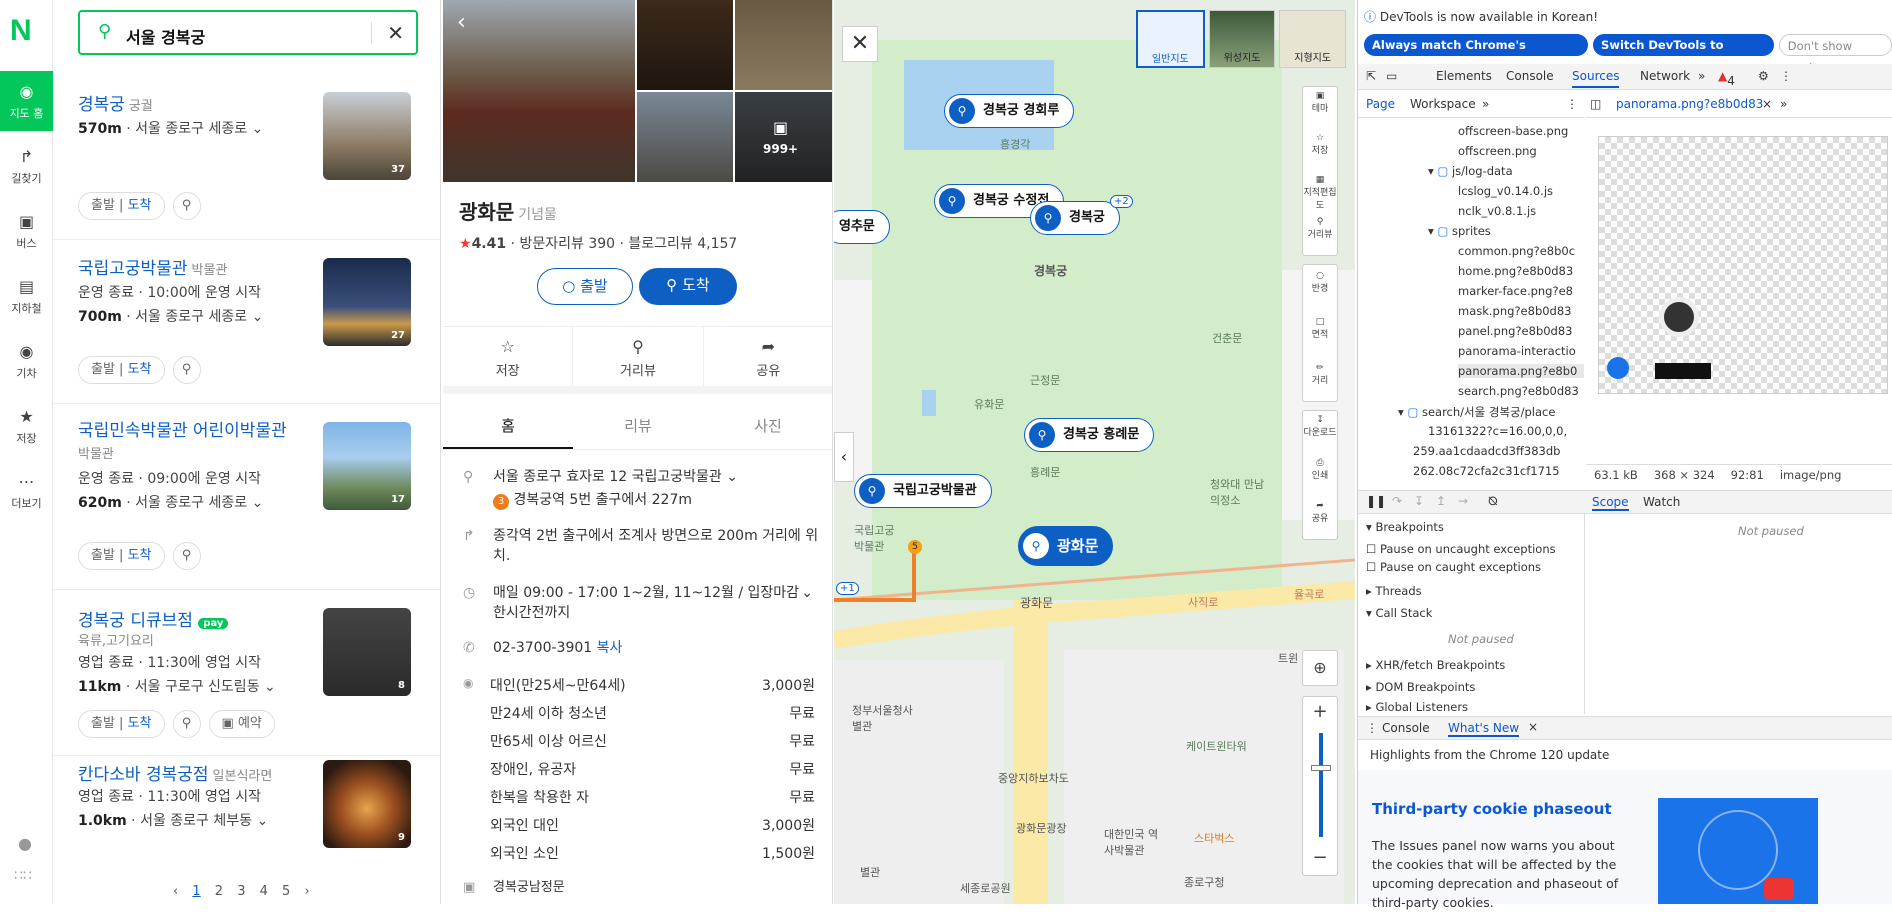  I want to click on map-type-terrain: 지형지도, so click(1313, 39).